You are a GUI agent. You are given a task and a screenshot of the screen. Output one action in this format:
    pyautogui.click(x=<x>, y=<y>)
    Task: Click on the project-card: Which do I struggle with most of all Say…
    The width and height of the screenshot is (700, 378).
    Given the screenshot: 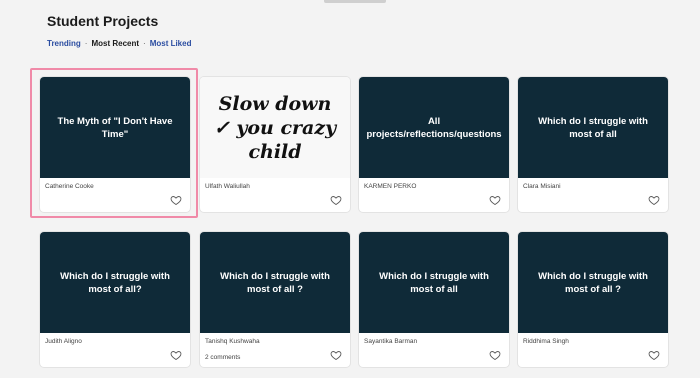 What is the action you would take?
    pyautogui.click(x=434, y=299)
    